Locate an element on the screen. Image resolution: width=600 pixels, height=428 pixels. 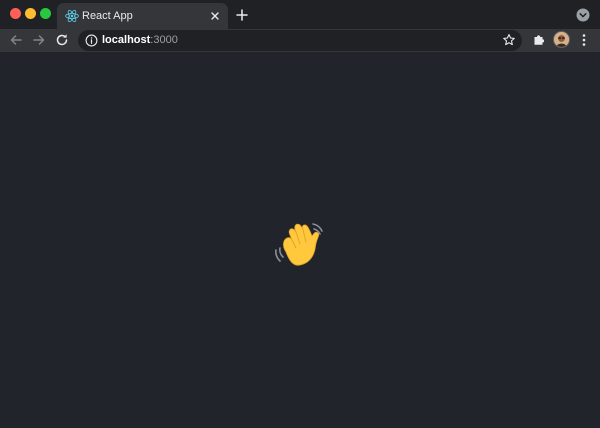
puzzle-icon is located at coordinates (539, 39).